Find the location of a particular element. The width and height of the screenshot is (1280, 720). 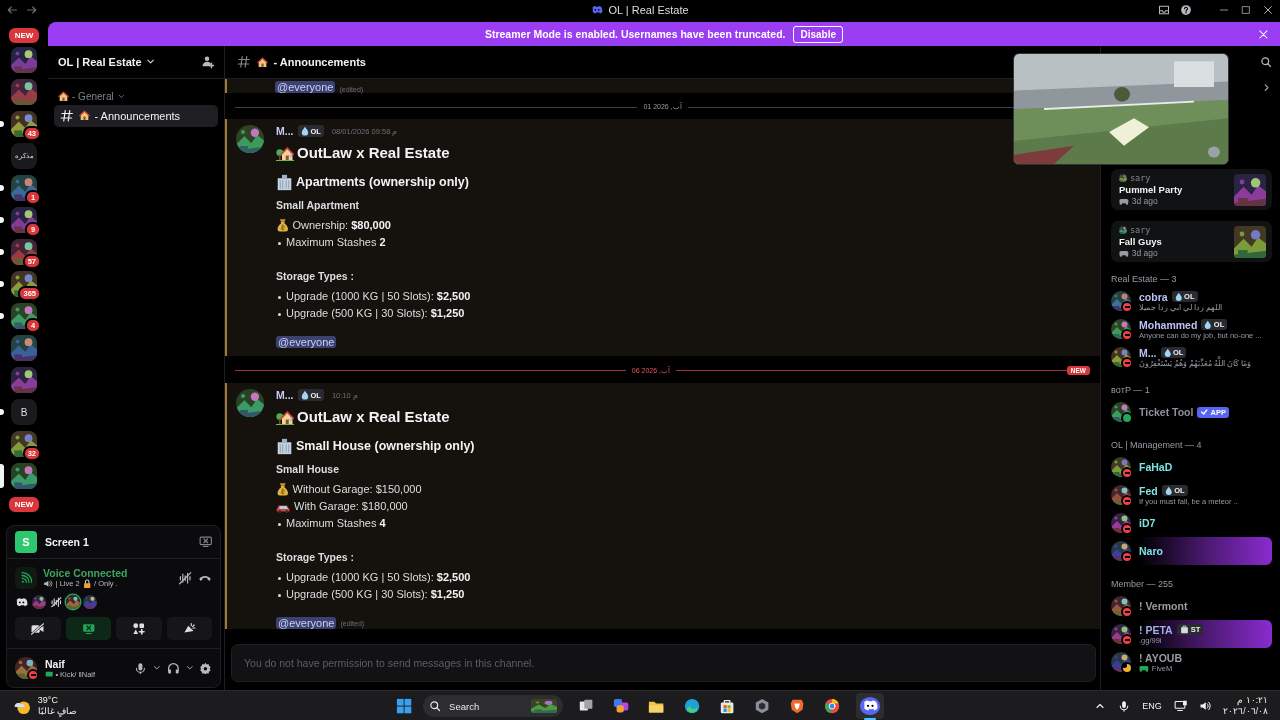

member-name: Naro is located at coordinates (1151, 551).